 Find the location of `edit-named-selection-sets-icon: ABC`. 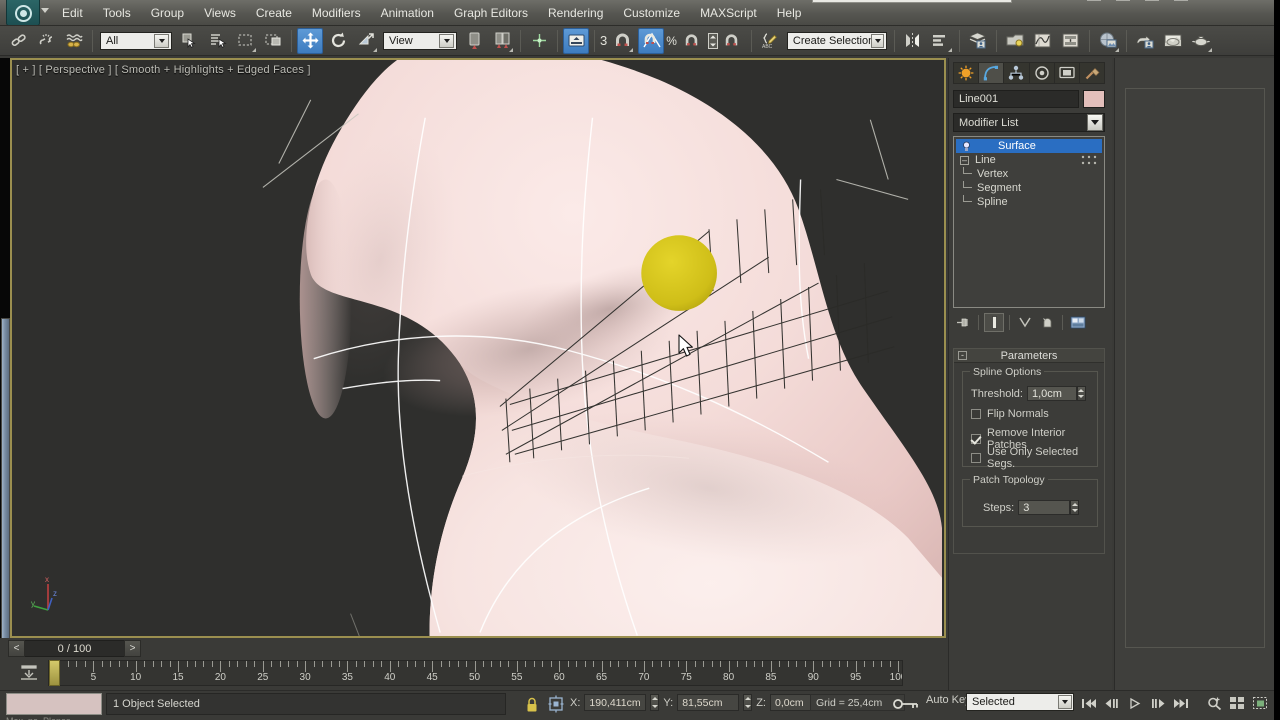

edit-named-selection-sets-icon: ABC is located at coordinates (770, 41).